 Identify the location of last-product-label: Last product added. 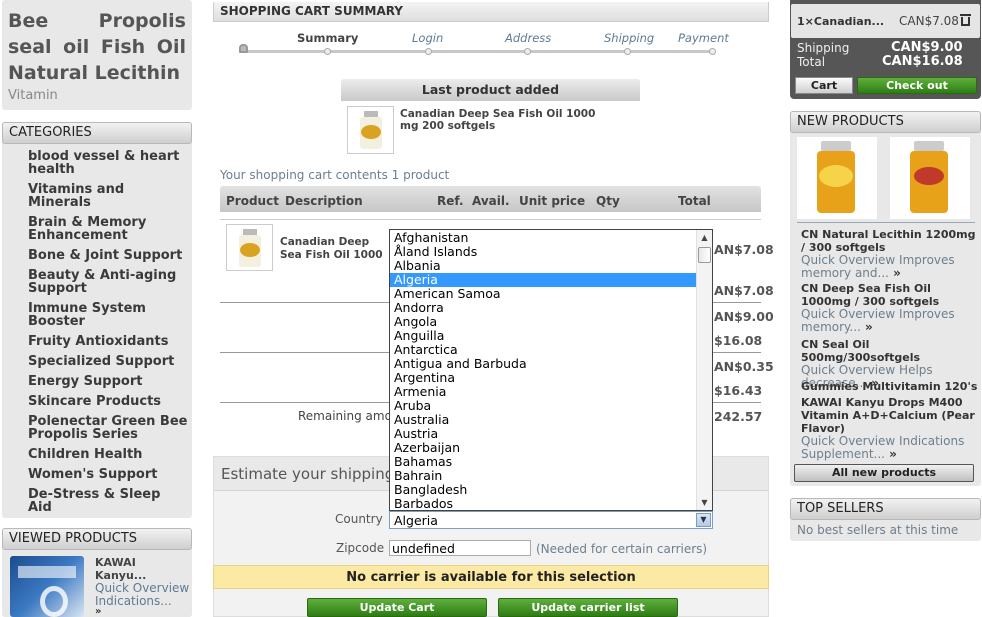
(490, 89).